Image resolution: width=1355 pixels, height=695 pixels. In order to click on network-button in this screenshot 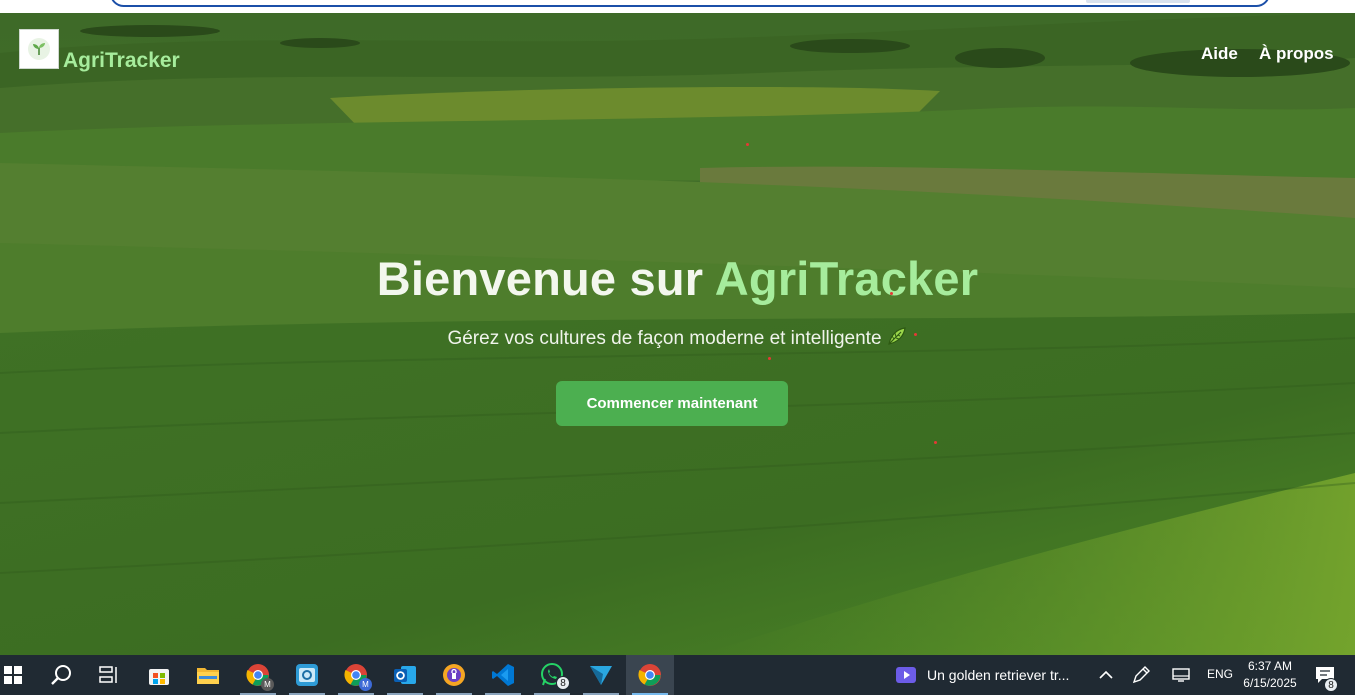, I will do `click(1181, 675)`.